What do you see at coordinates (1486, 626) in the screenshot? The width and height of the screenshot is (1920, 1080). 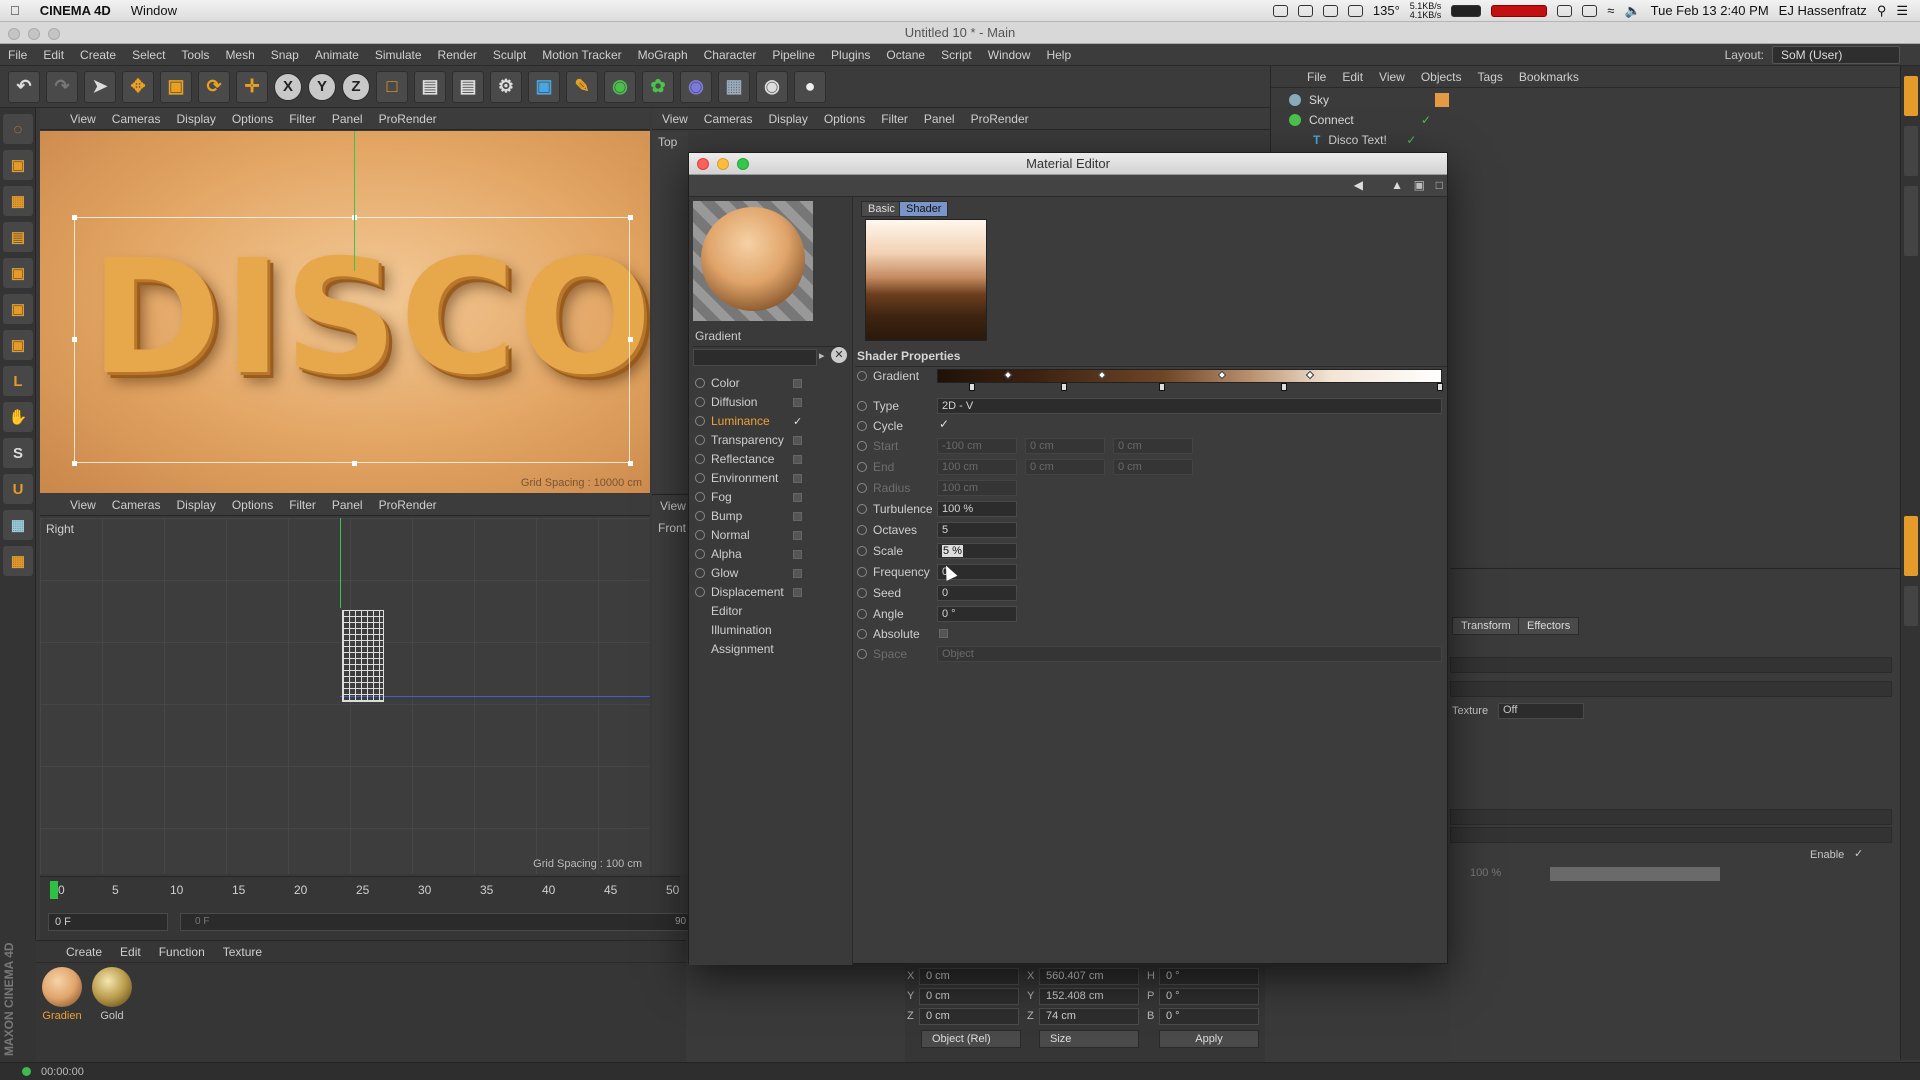 I see `tab-transform: Transform` at bounding box center [1486, 626].